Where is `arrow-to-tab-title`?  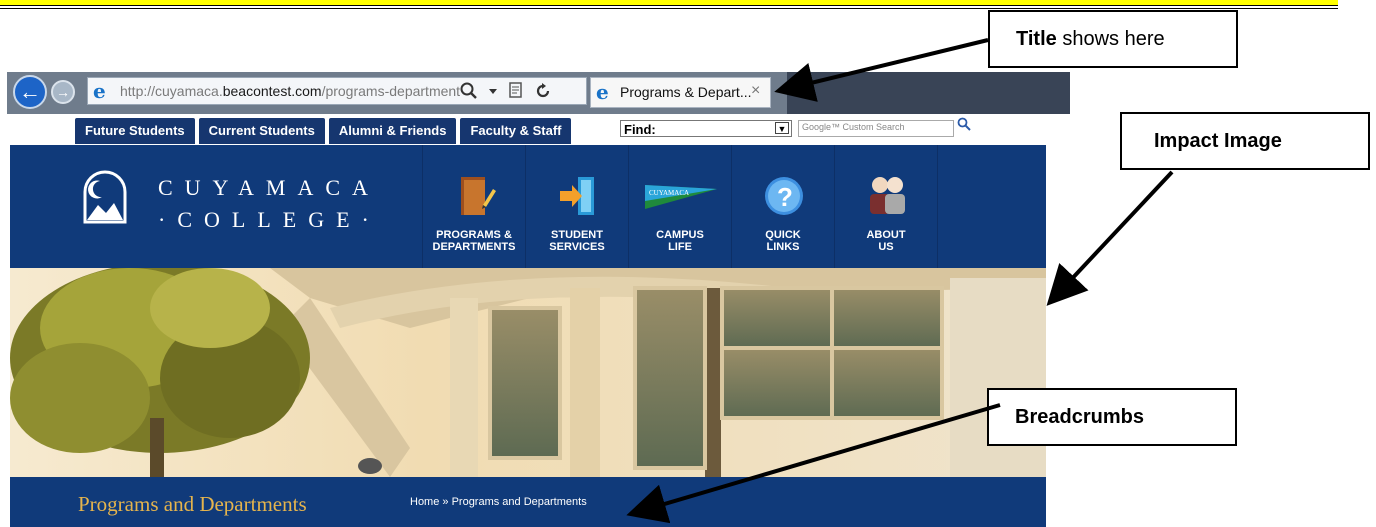
arrow-to-tab-title is located at coordinates (881, 70).